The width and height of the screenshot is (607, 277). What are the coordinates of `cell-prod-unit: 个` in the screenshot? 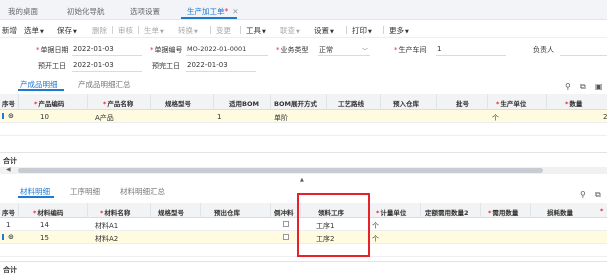 It's located at (495, 118).